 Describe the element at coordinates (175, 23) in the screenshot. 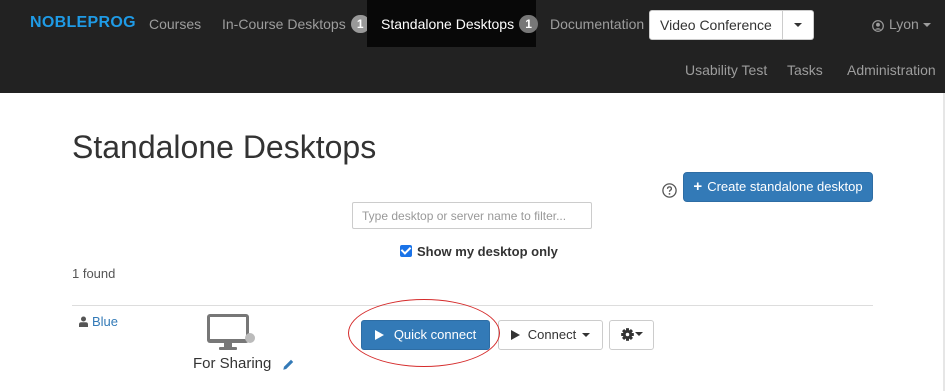

I see `nav-courses: Courses` at that location.